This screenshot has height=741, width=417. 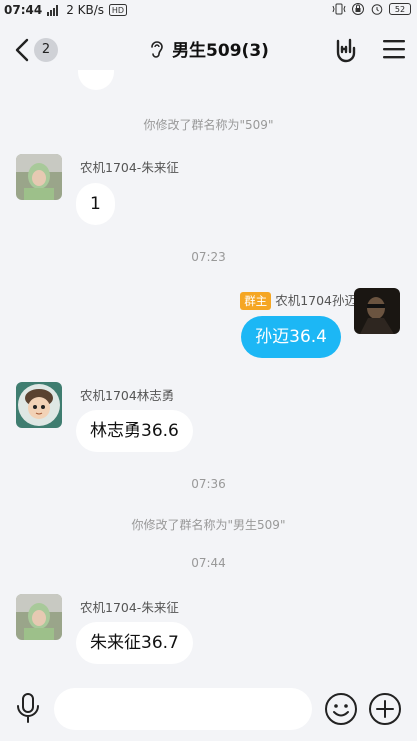 I want to click on sender-name: 农机1704孙迈, so click(x=316, y=300).